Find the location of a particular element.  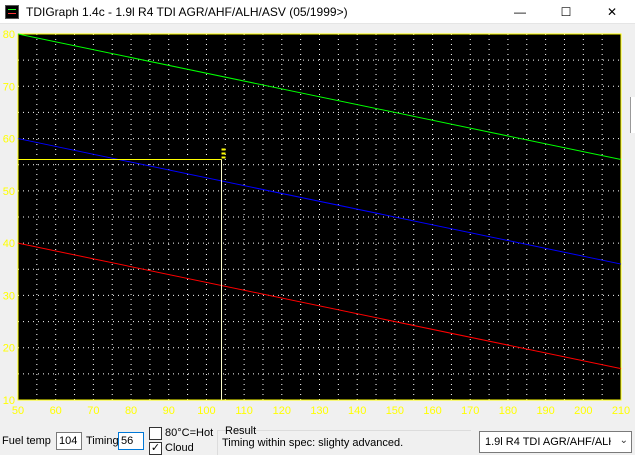

y-tick-label: 40 is located at coordinates (9, 244).